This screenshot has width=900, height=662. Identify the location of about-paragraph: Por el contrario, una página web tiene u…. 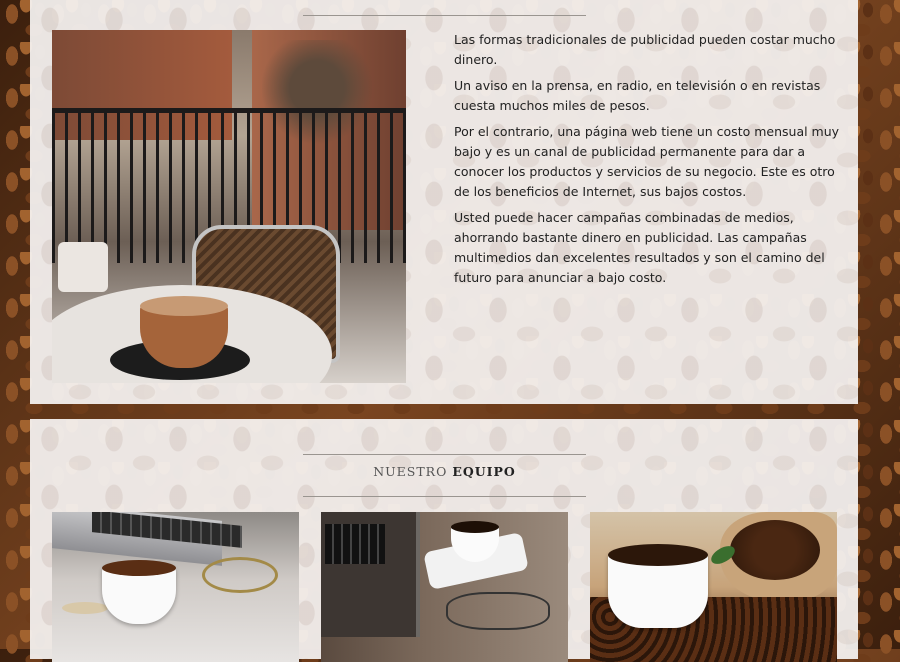
(647, 161).